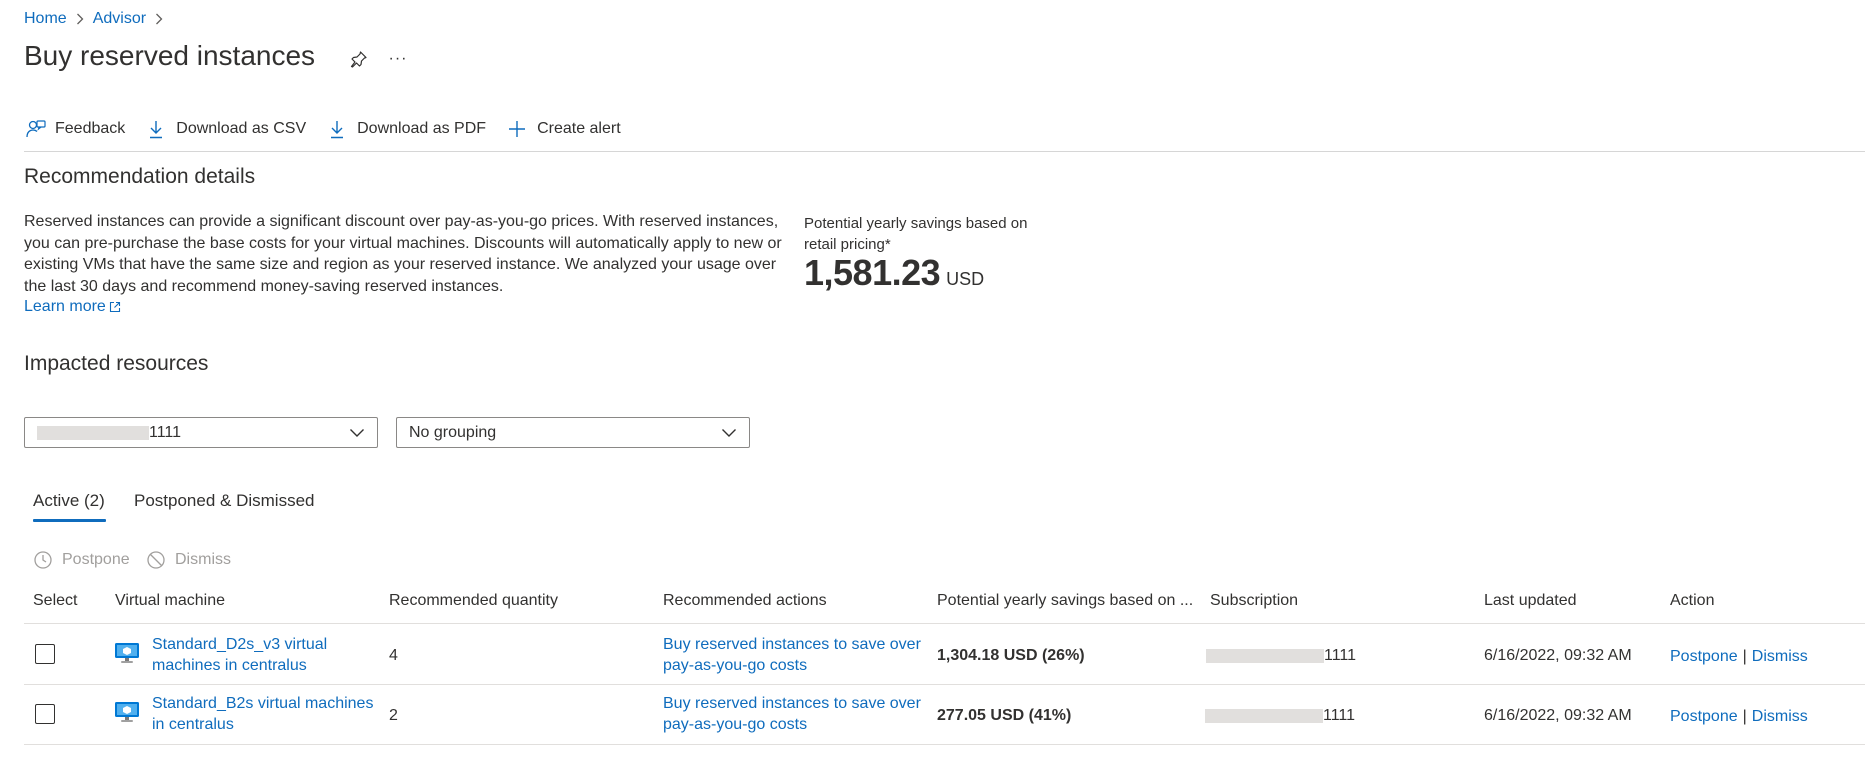 The height and width of the screenshot is (762, 1865). Describe the element at coordinates (944, 623) in the screenshot. I see `header-divider` at that location.